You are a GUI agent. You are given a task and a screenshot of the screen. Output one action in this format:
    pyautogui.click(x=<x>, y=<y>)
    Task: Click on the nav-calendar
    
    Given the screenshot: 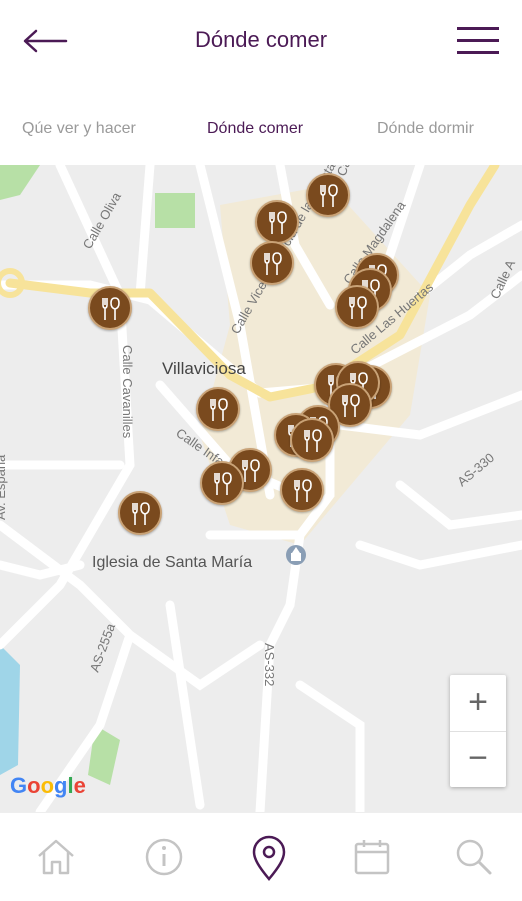 What is the action you would take?
    pyautogui.click(x=372, y=857)
    